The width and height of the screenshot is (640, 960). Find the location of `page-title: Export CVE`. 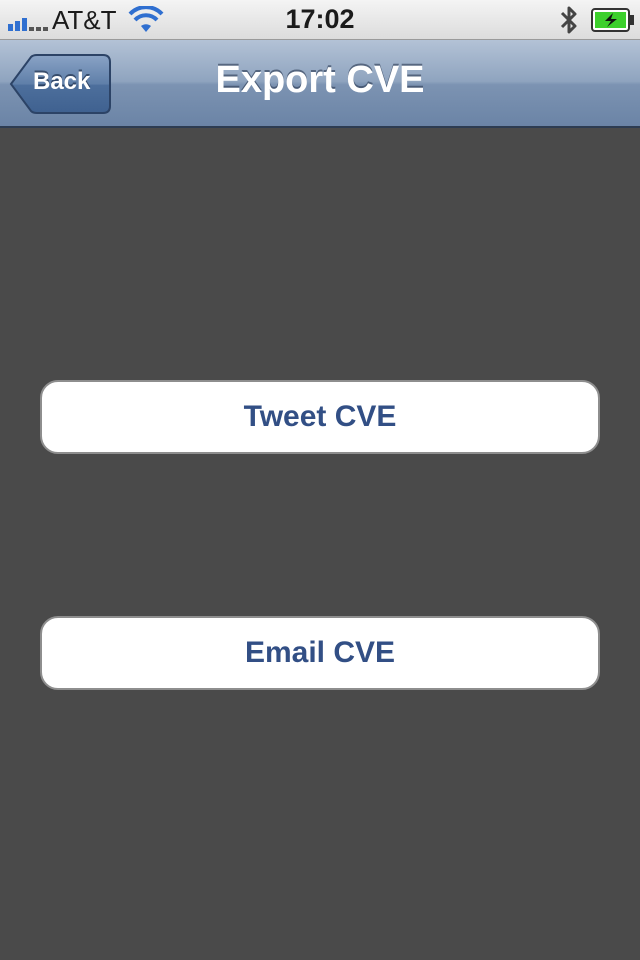

page-title: Export CVE is located at coordinates (320, 80).